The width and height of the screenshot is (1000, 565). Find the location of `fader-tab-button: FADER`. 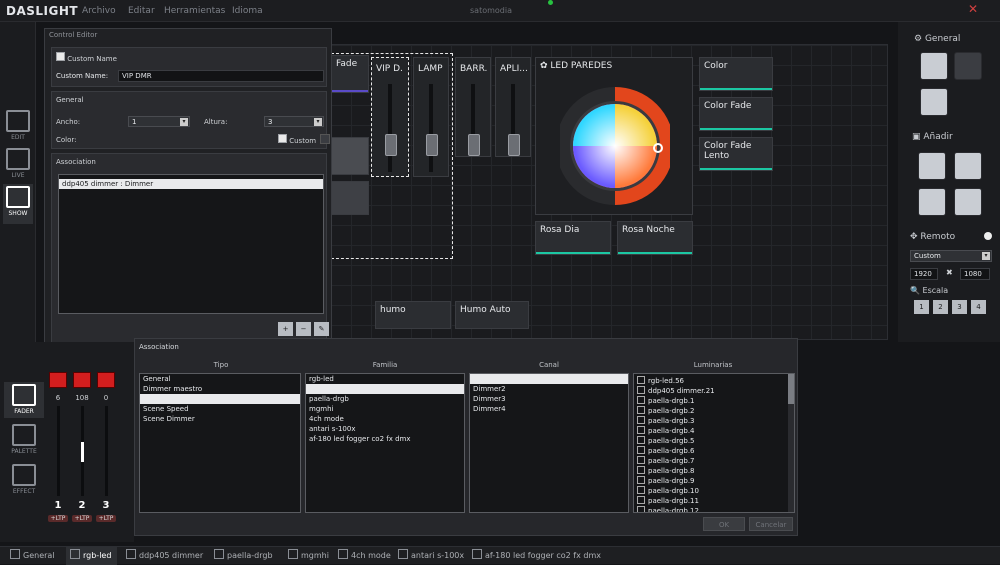

fader-tab-button: FADER is located at coordinates (24, 400).